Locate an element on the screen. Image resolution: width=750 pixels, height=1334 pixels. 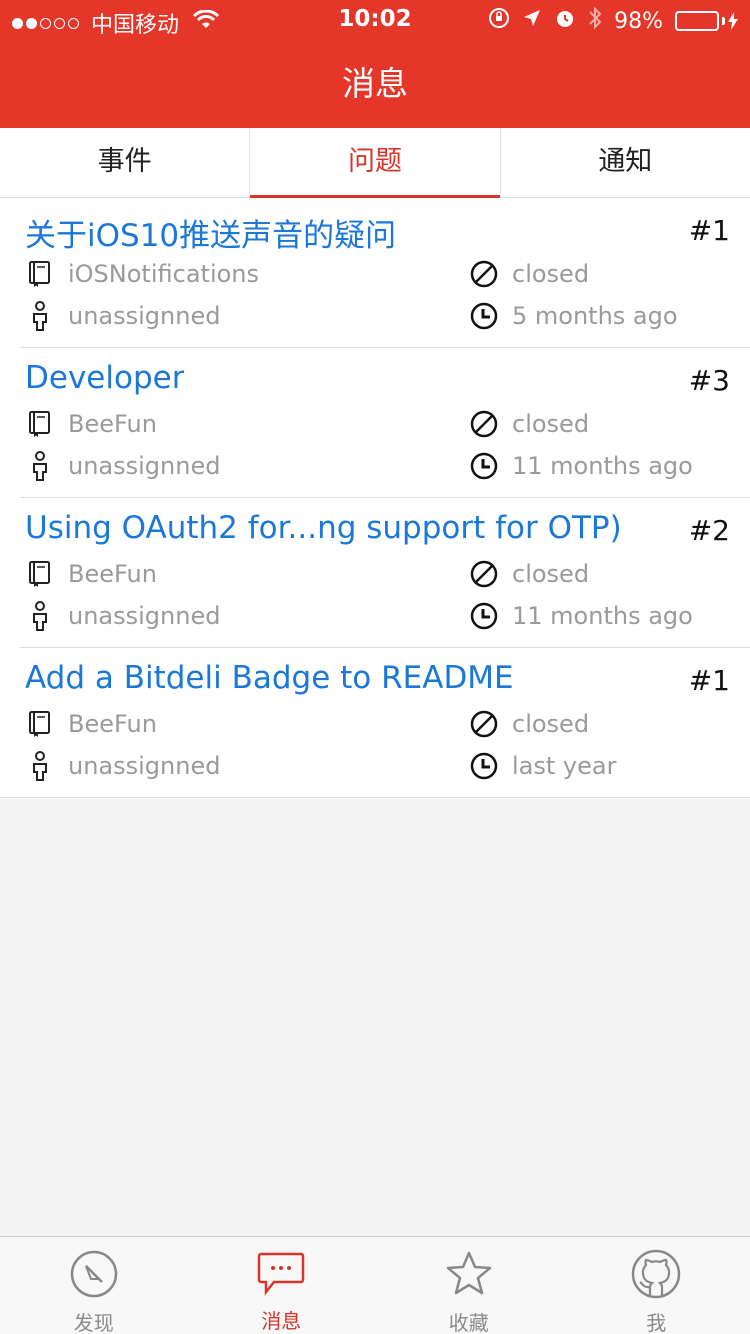
issue-title: Developer is located at coordinates (104, 378).